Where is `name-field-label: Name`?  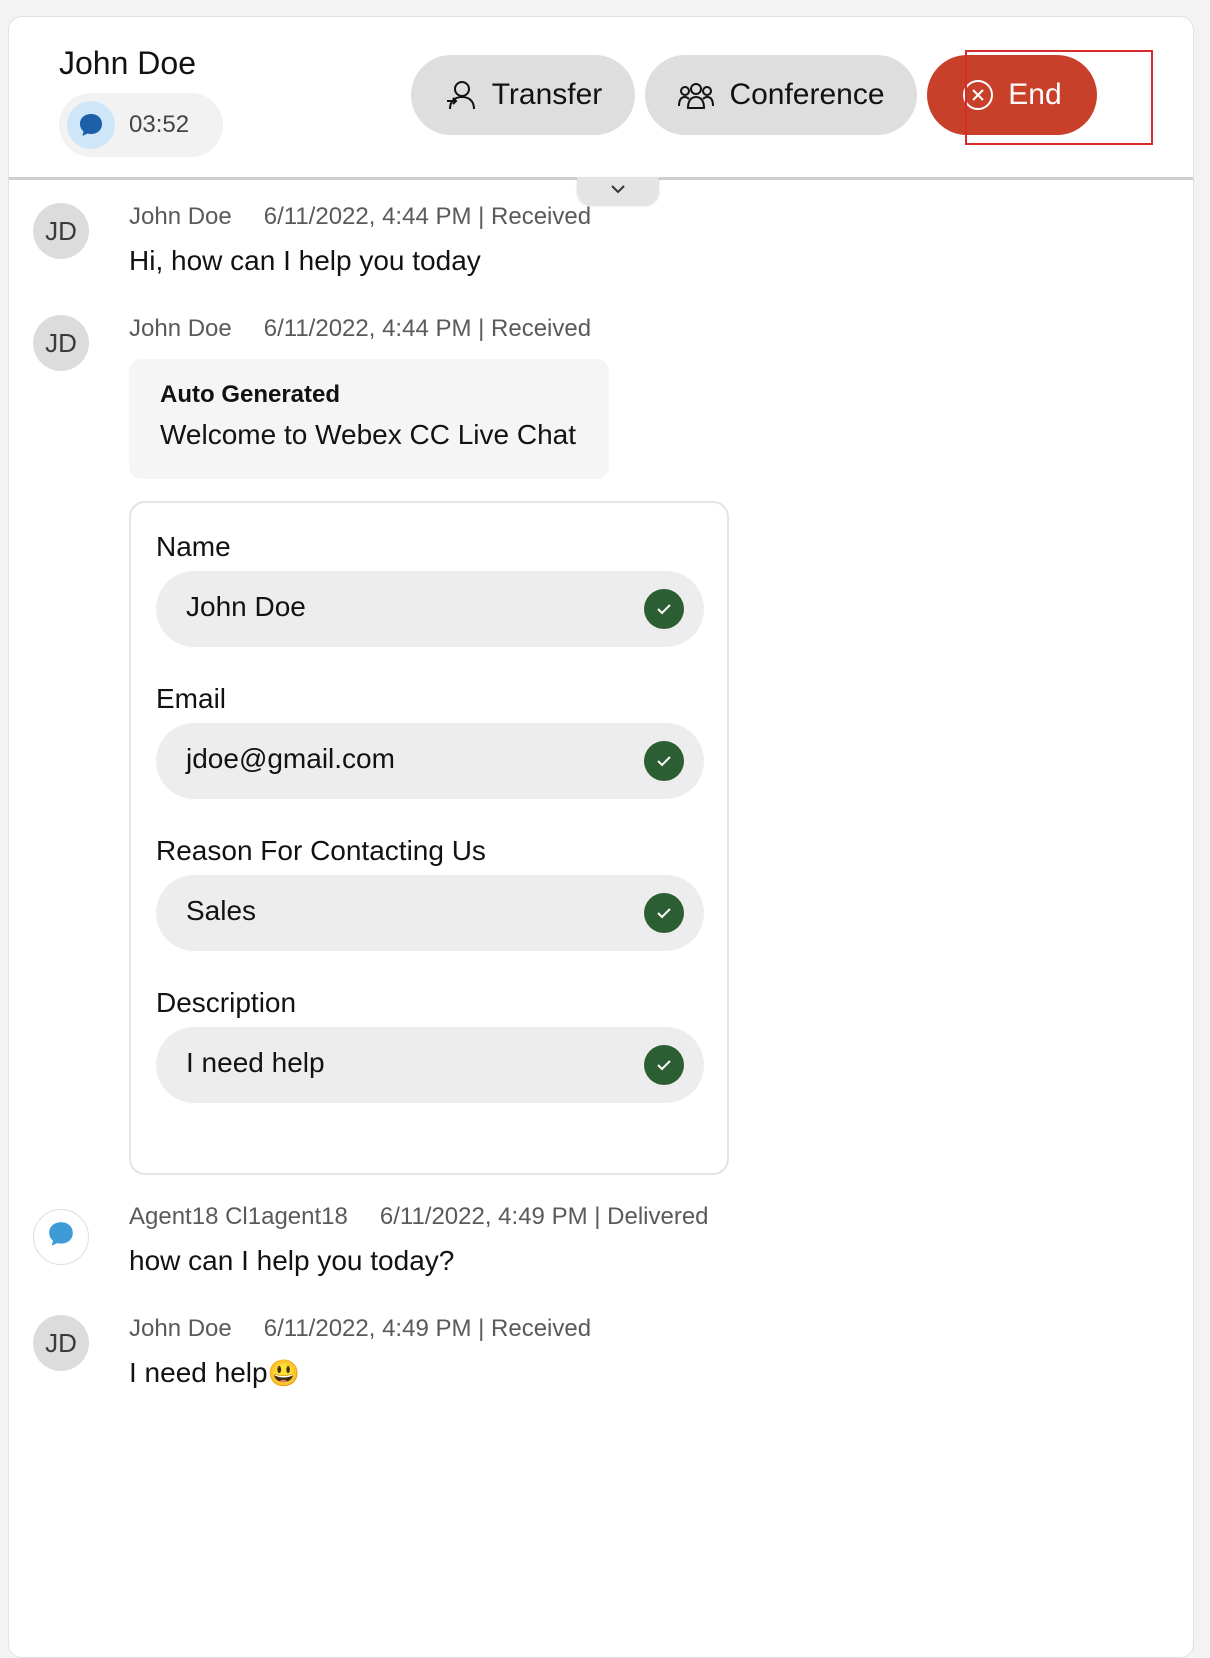 name-field-label: Name is located at coordinates (193, 546).